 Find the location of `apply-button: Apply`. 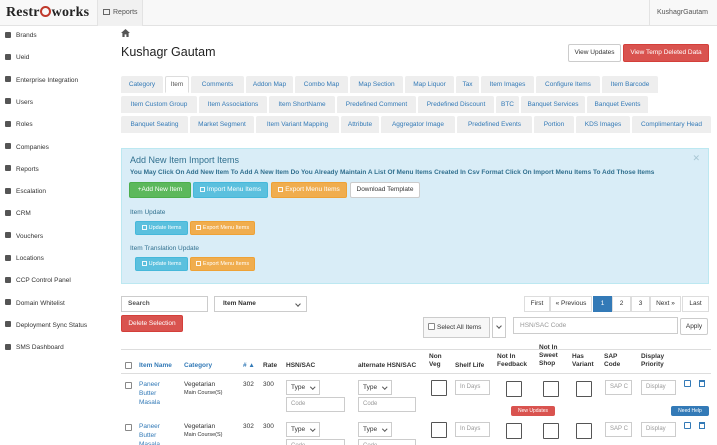

apply-button: Apply is located at coordinates (694, 326).